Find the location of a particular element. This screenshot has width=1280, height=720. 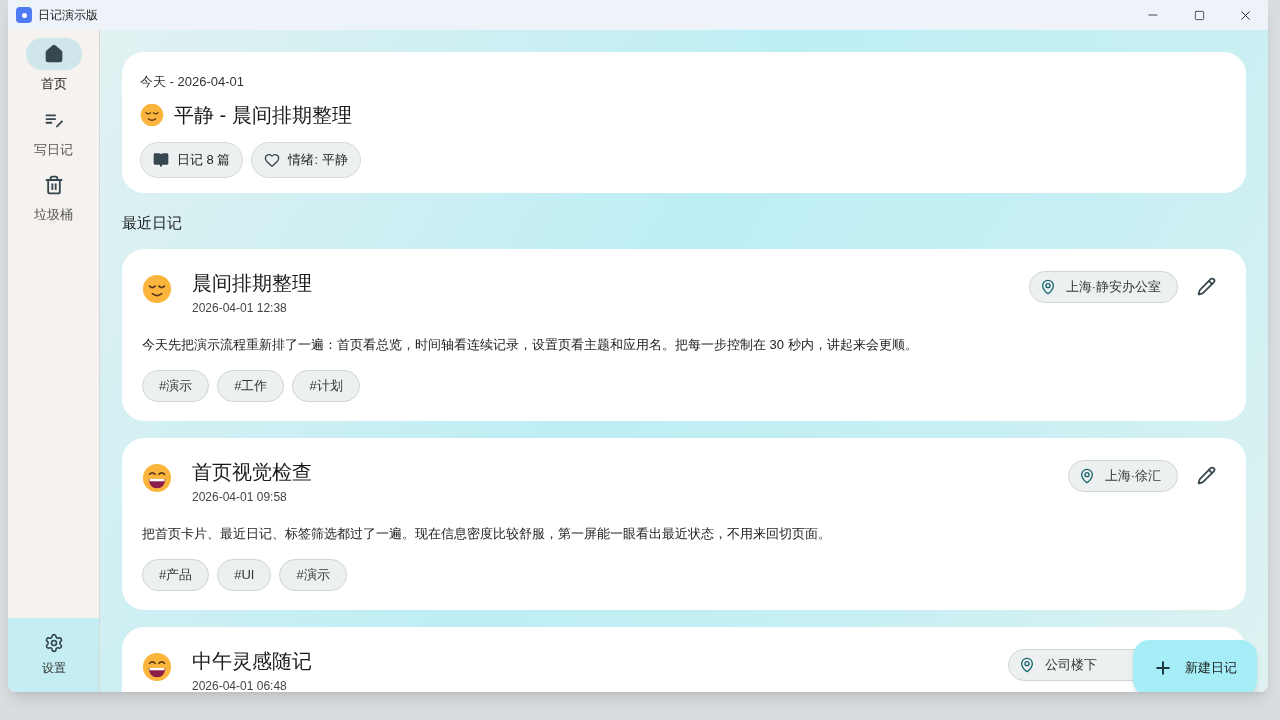

section-title: 最近日记 is located at coordinates (152, 223).